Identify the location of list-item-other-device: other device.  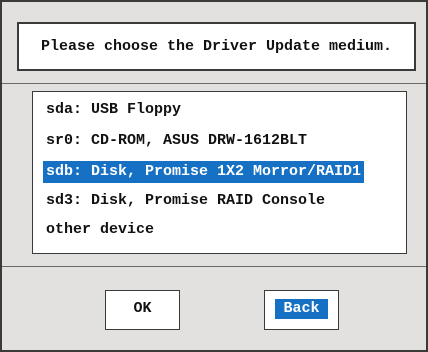
(100, 230).